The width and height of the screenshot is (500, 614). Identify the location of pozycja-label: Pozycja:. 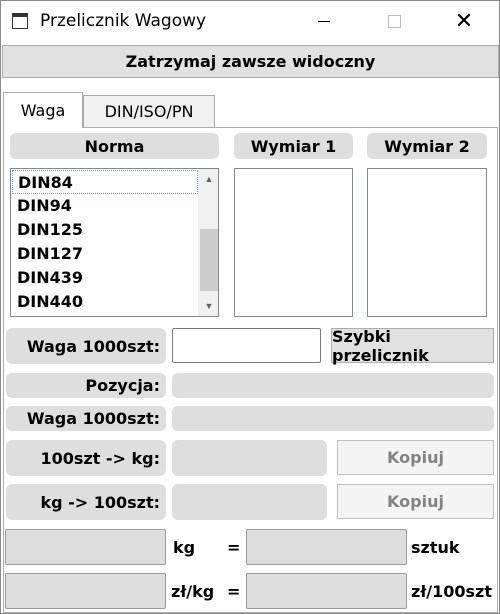
(86, 385).